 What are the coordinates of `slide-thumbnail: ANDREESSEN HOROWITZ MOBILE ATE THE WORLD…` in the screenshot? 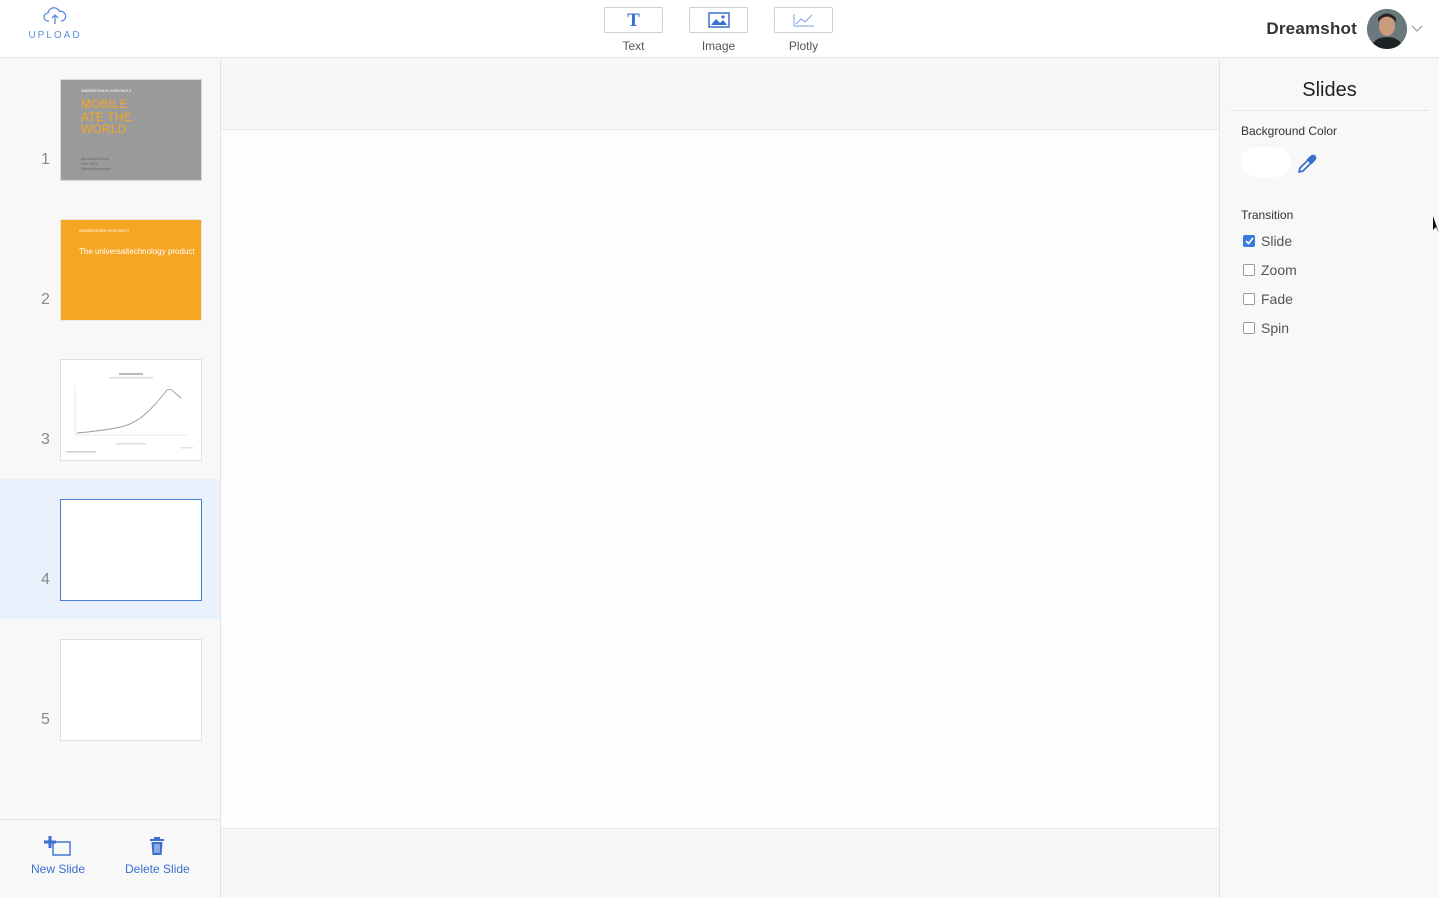 It's located at (131, 130).